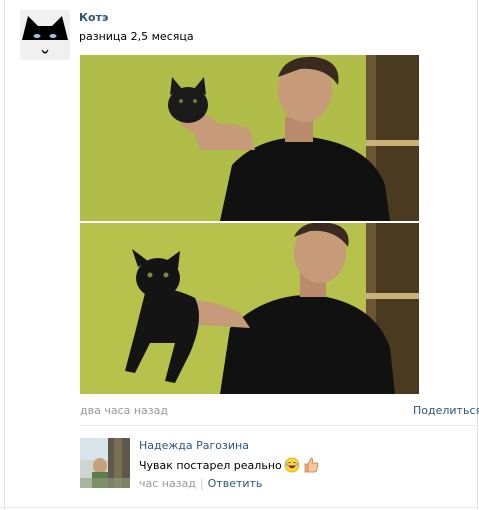  I want to click on comment-author-name: Надежда Рагозина, so click(194, 445).